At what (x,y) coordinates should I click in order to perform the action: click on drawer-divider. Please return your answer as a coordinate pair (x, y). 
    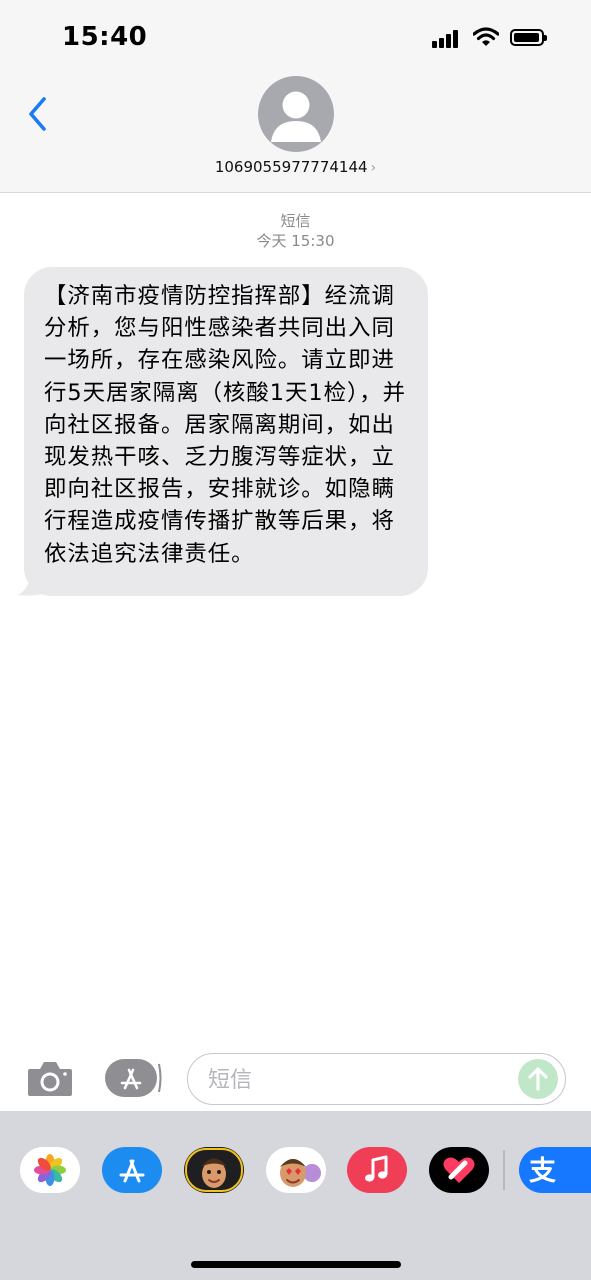
    Looking at the image, I should click on (504, 1170).